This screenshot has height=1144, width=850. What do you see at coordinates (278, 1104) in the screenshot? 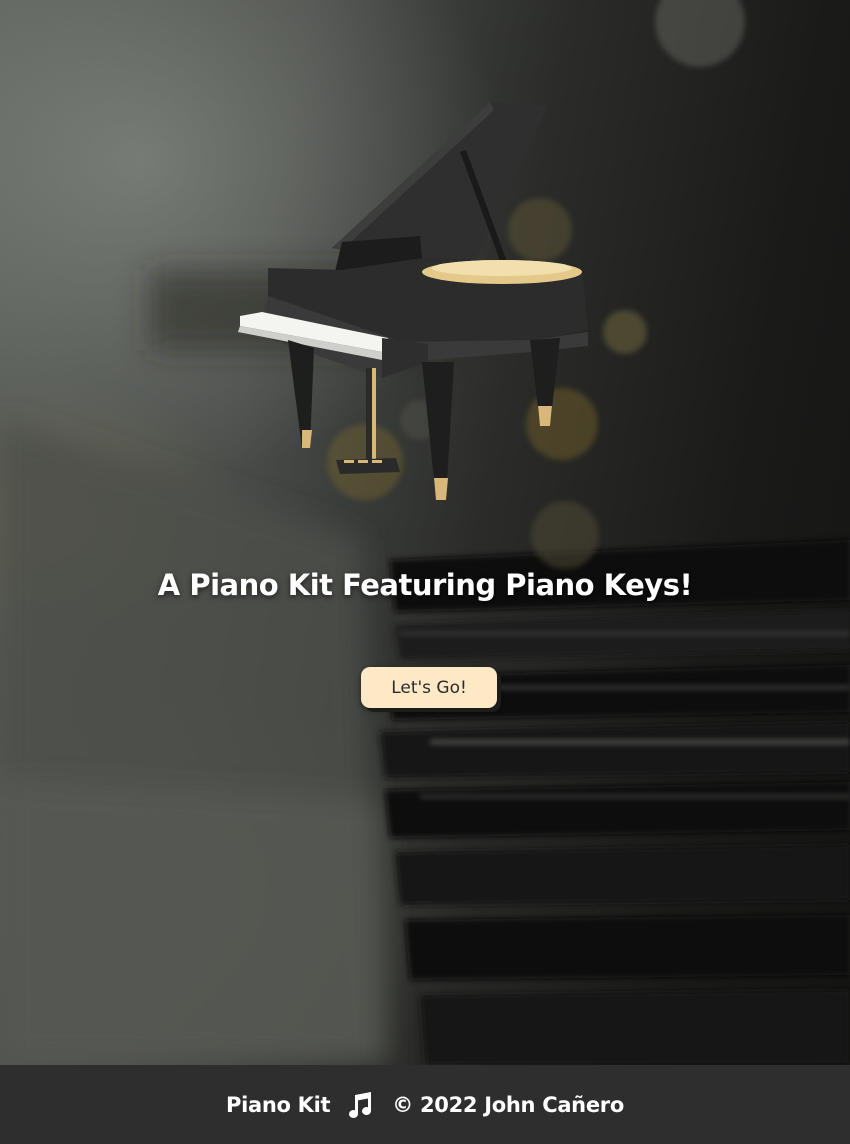
I see `footer-brand: Piano Kit` at bounding box center [278, 1104].